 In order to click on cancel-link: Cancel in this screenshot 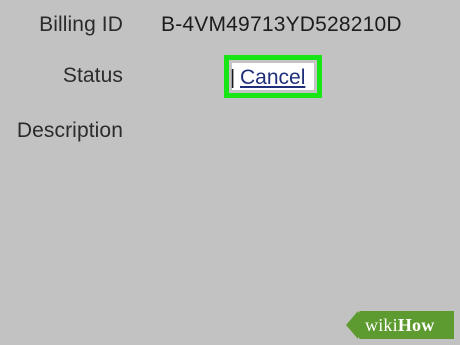, I will do `click(272, 78)`.